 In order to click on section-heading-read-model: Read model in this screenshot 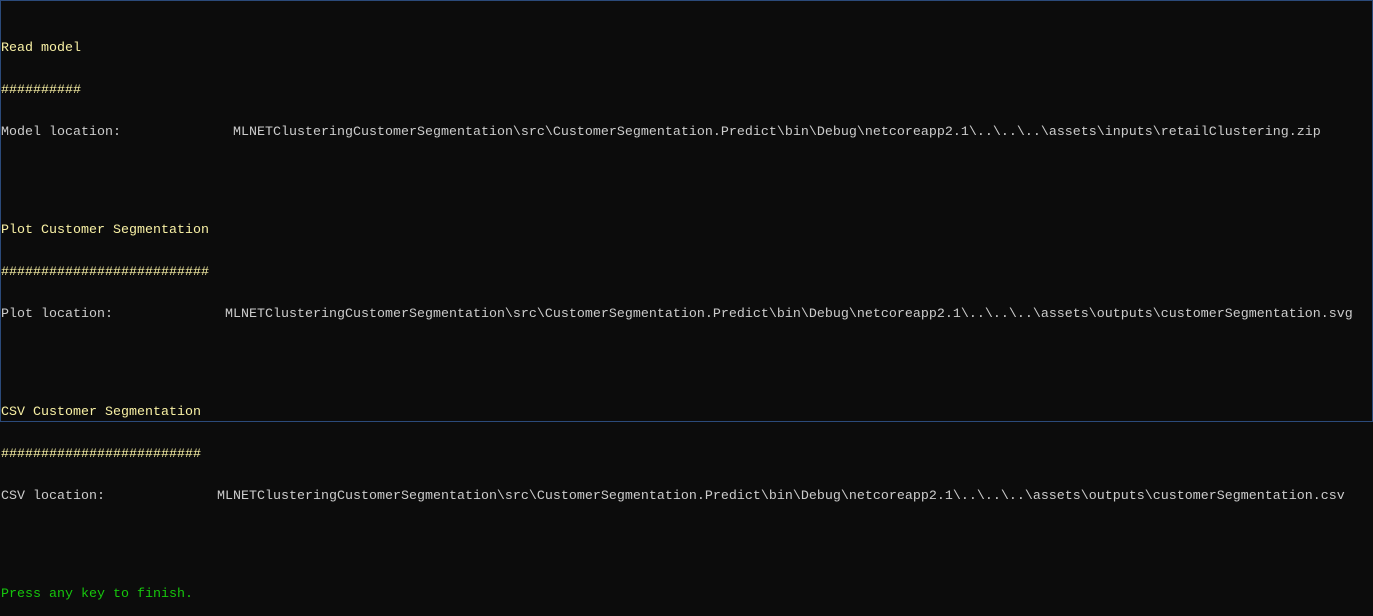, I will do `click(41, 48)`.